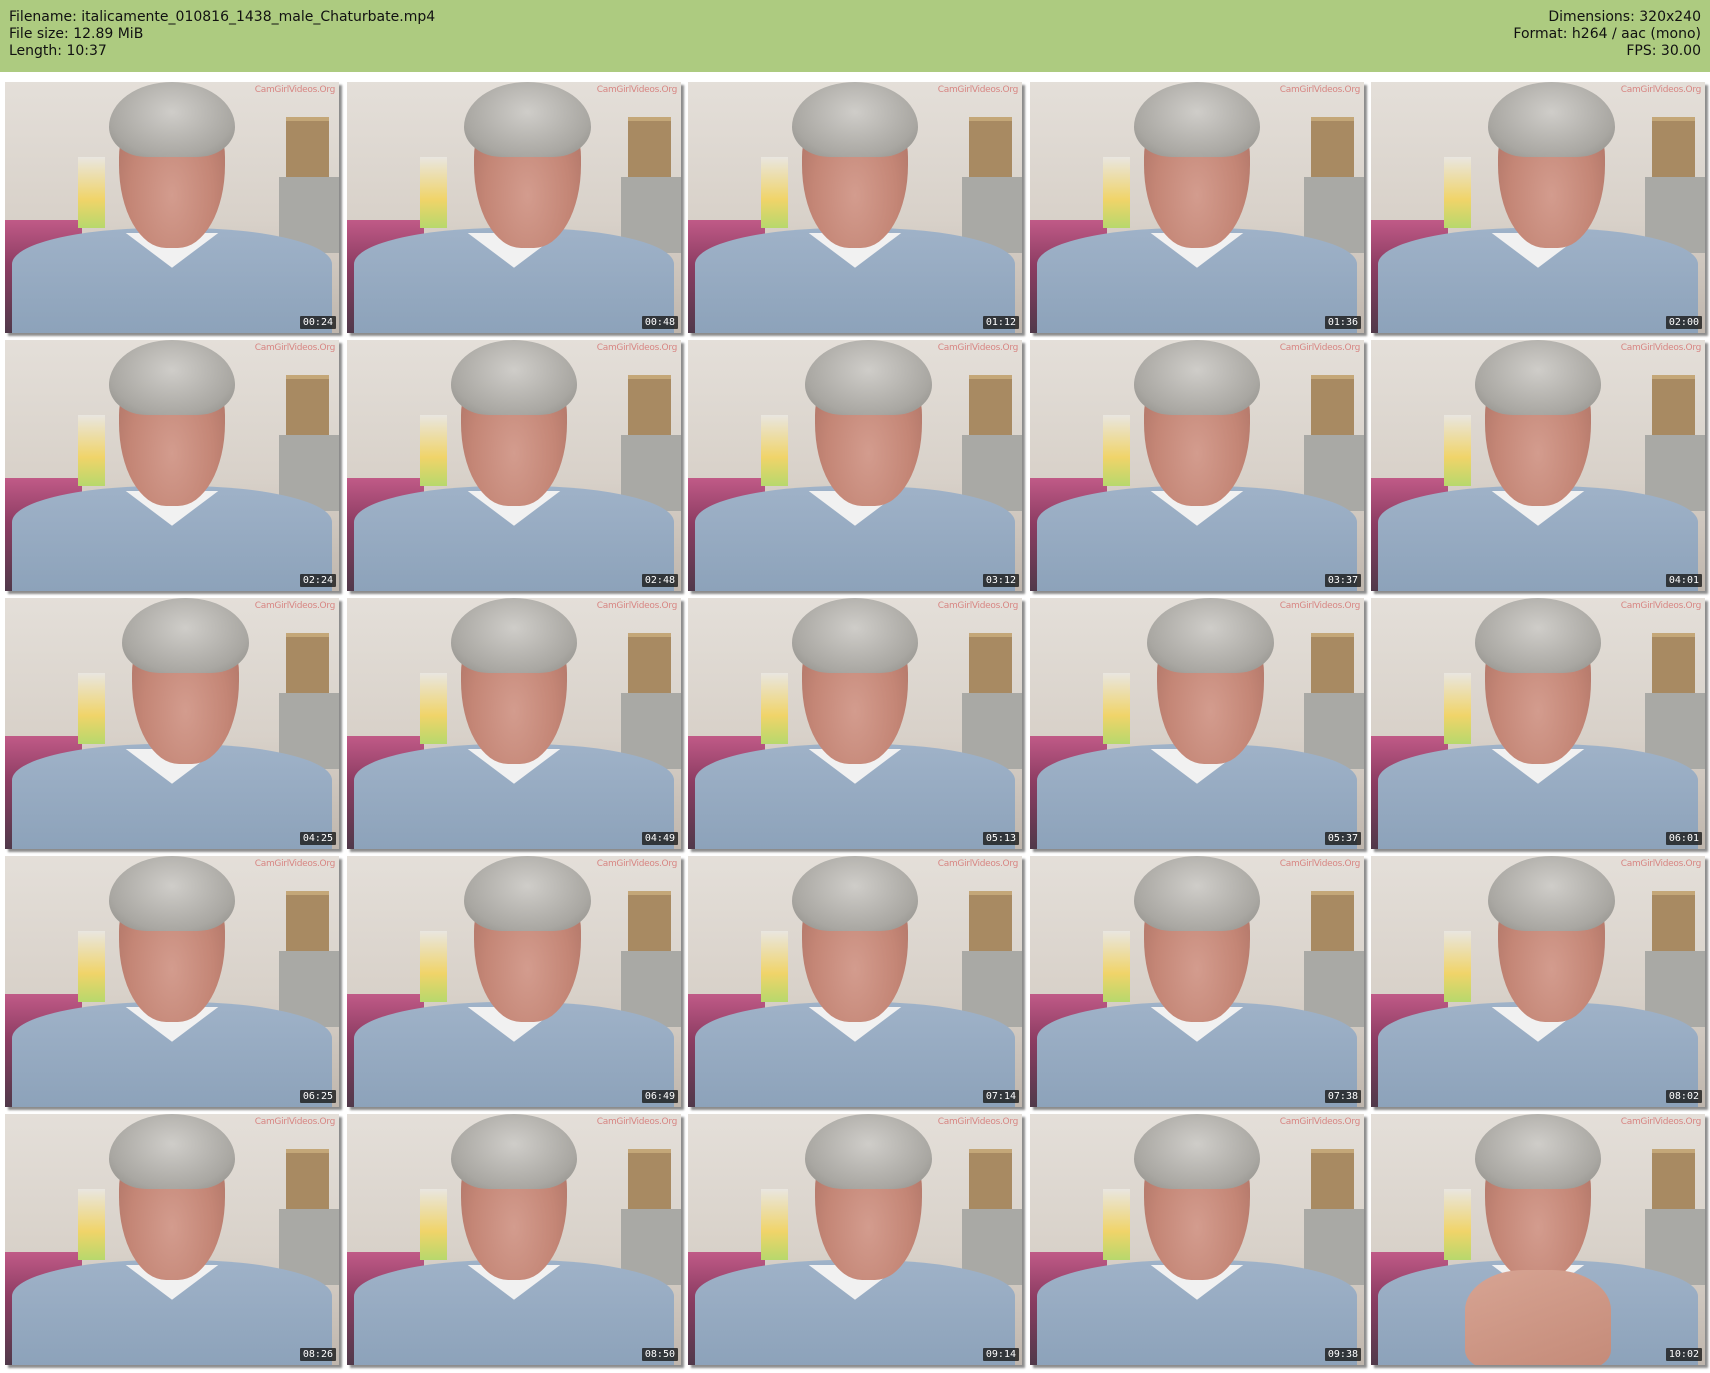 The image size is (1710, 1373). I want to click on video-thumbnail: CamGirlVideos.Org 01:12, so click(855, 207).